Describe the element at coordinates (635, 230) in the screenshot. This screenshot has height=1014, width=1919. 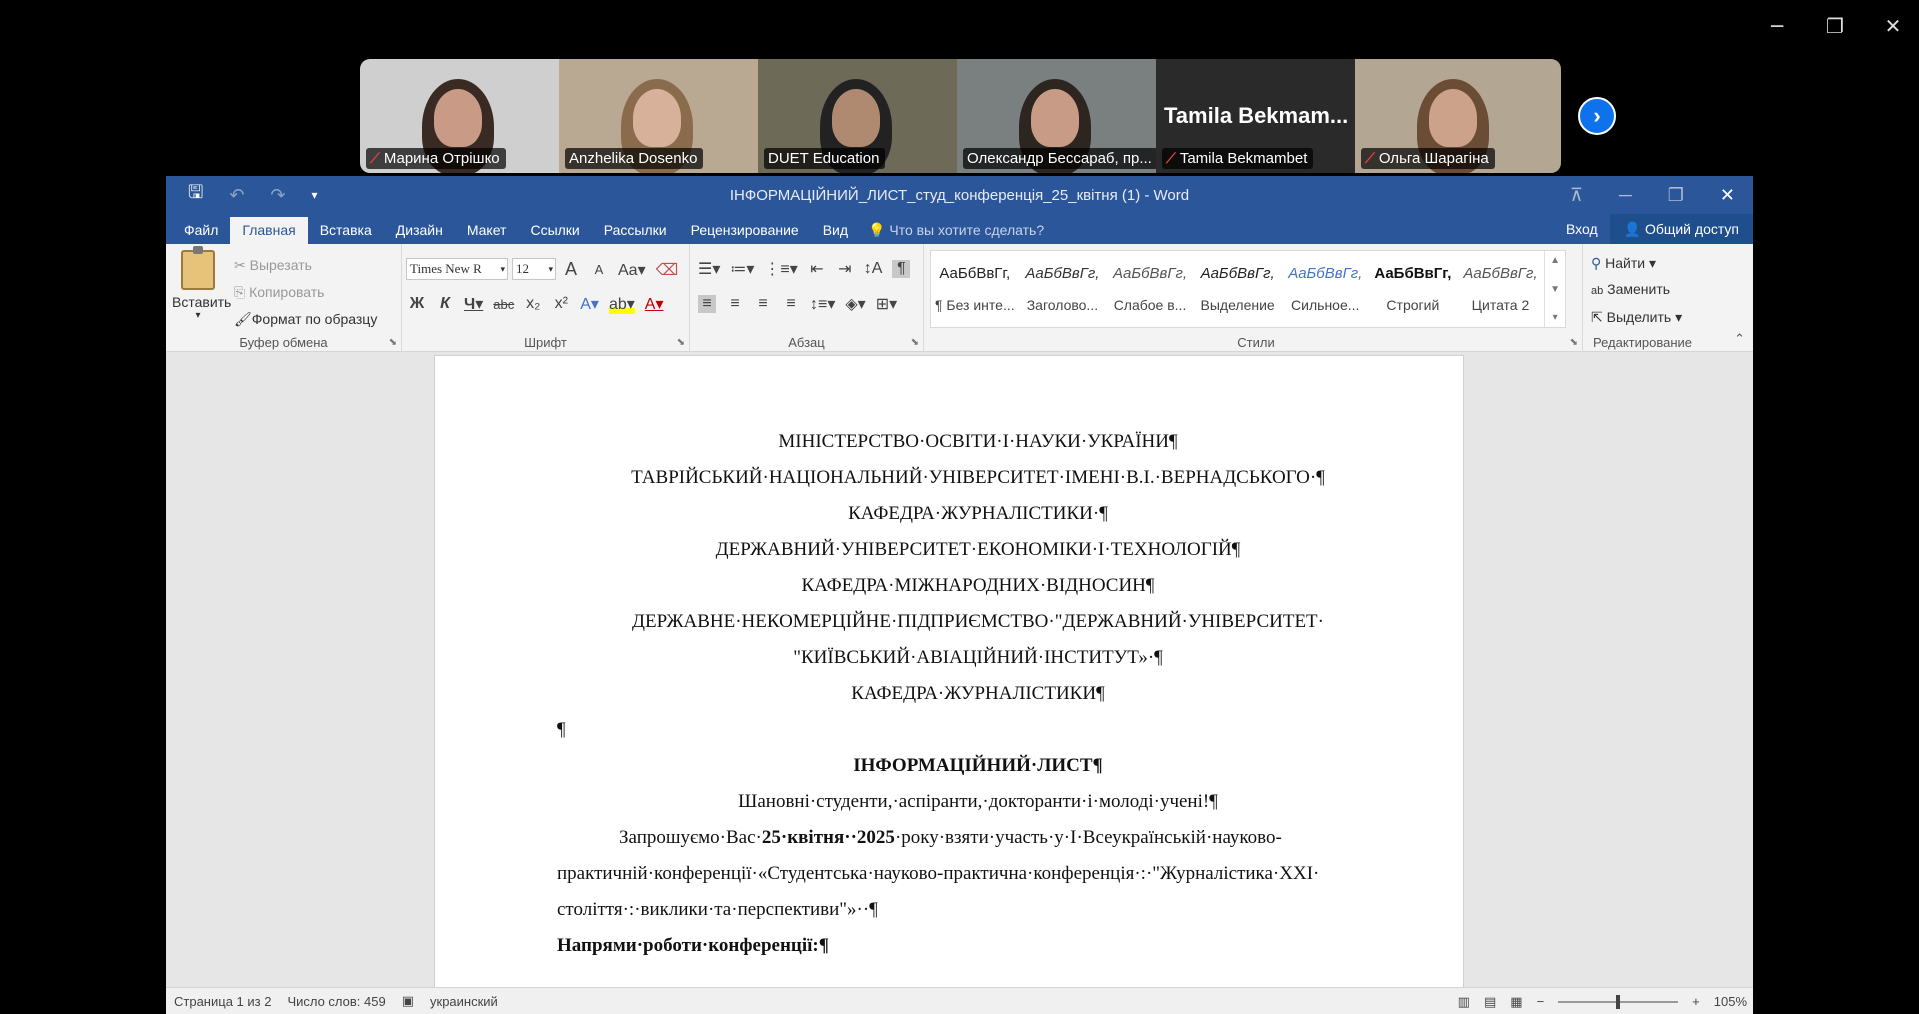
I see `tab-mailings: Рассылки` at that location.